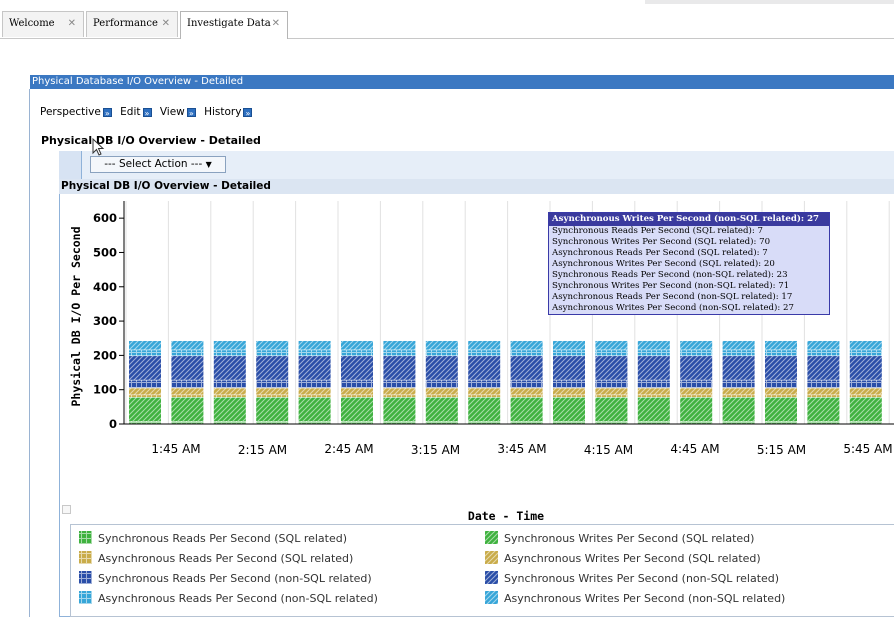 The image size is (894, 617). What do you see at coordinates (229, 112) in the screenshot?
I see `menu-history: History»` at bounding box center [229, 112].